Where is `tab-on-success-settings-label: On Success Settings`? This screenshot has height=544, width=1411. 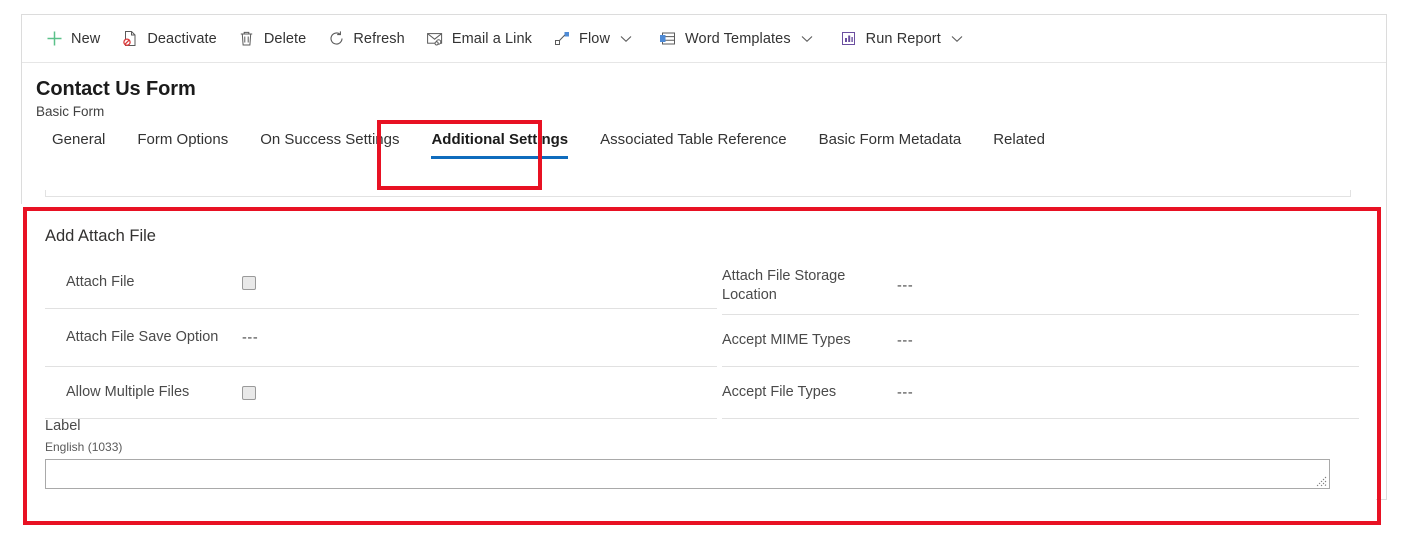 tab-on-success-settings-label: On Success Settings is located at coordinates (330, 139).